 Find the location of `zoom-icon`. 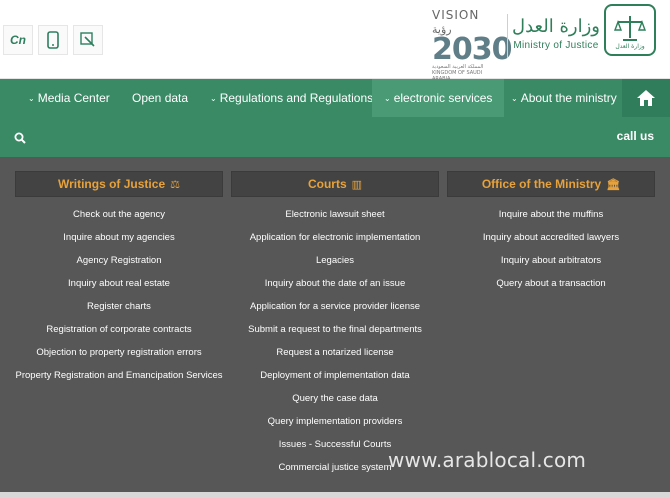

zoom-icon is located at coordinates (88, 40).